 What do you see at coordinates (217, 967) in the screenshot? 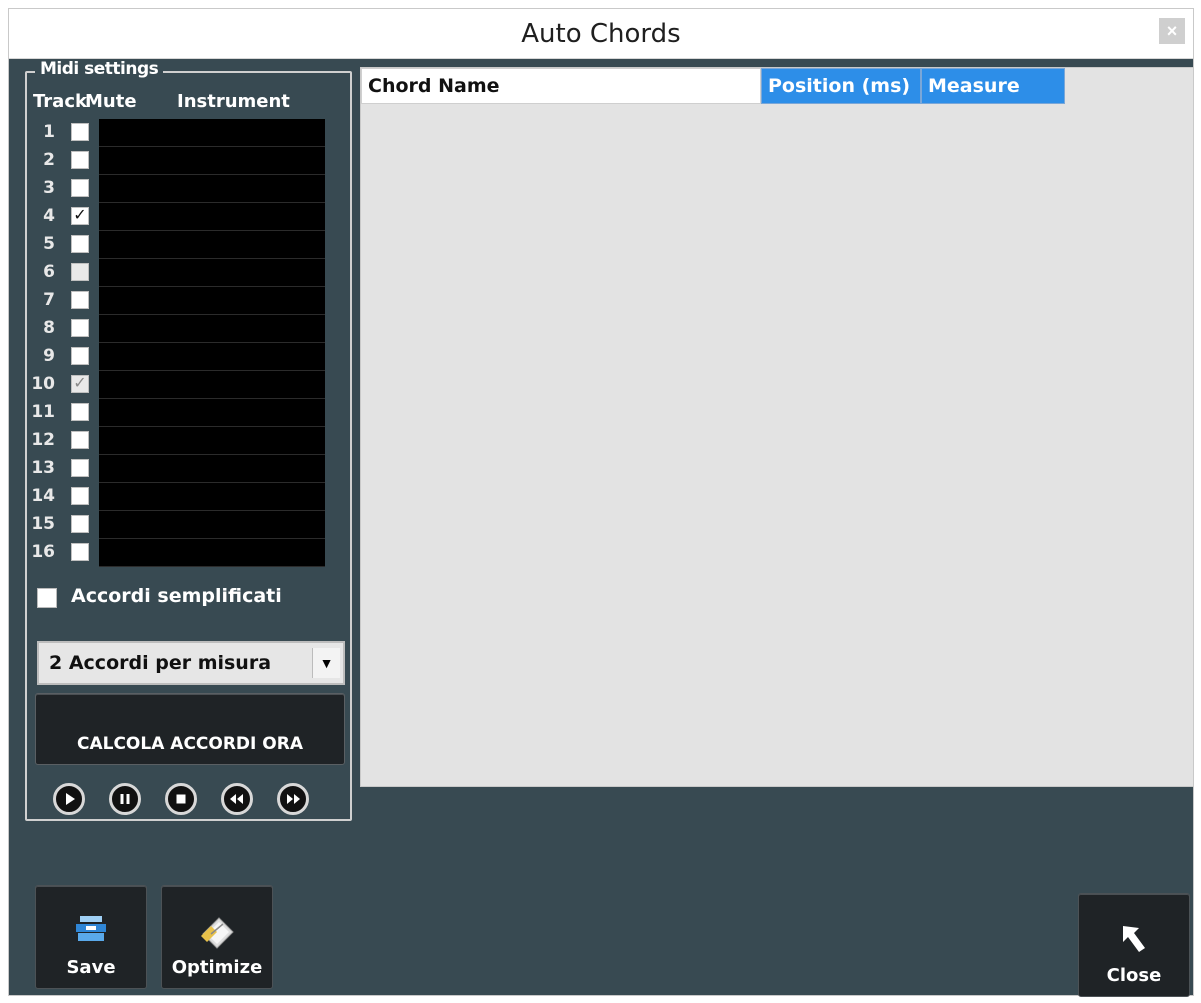
I see `optimize-button-label: Optimize` at bounding box center [217, 967].